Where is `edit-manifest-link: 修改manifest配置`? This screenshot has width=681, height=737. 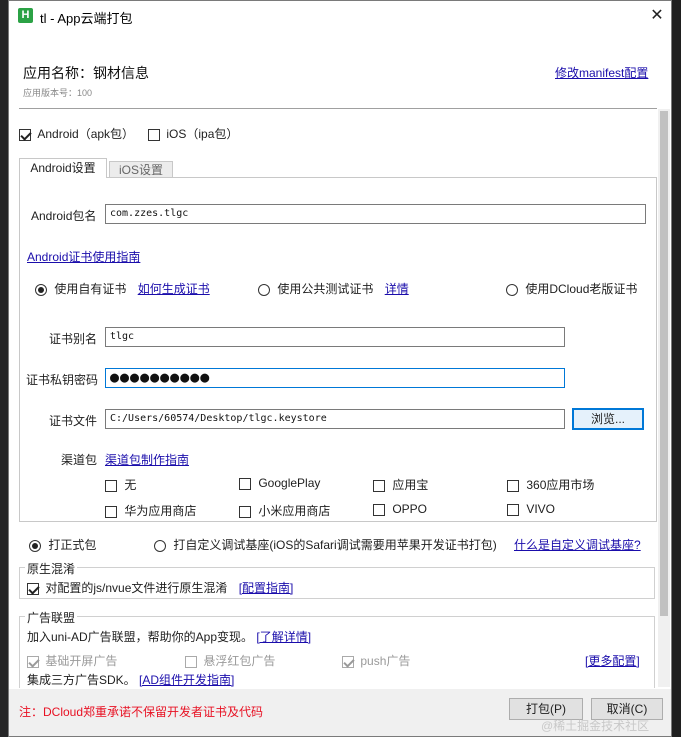 edit-manifest-link: 修改manifest配置 is located at coordinates (601, 72).